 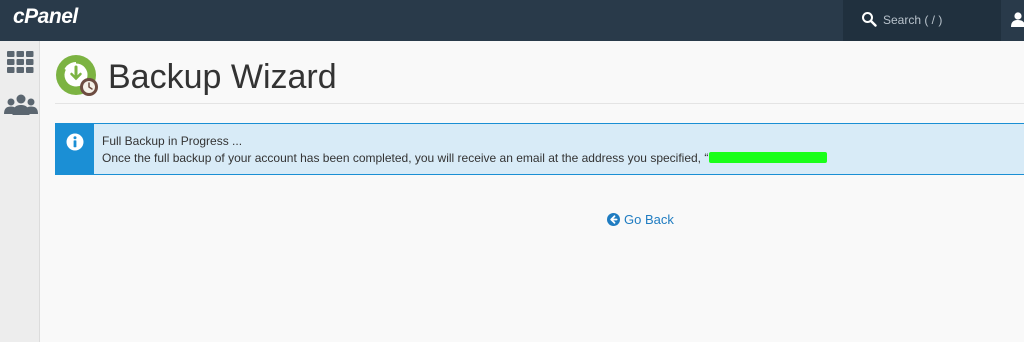 I want to click on page-title: Backup Wizard, so click(x=222, y=77).